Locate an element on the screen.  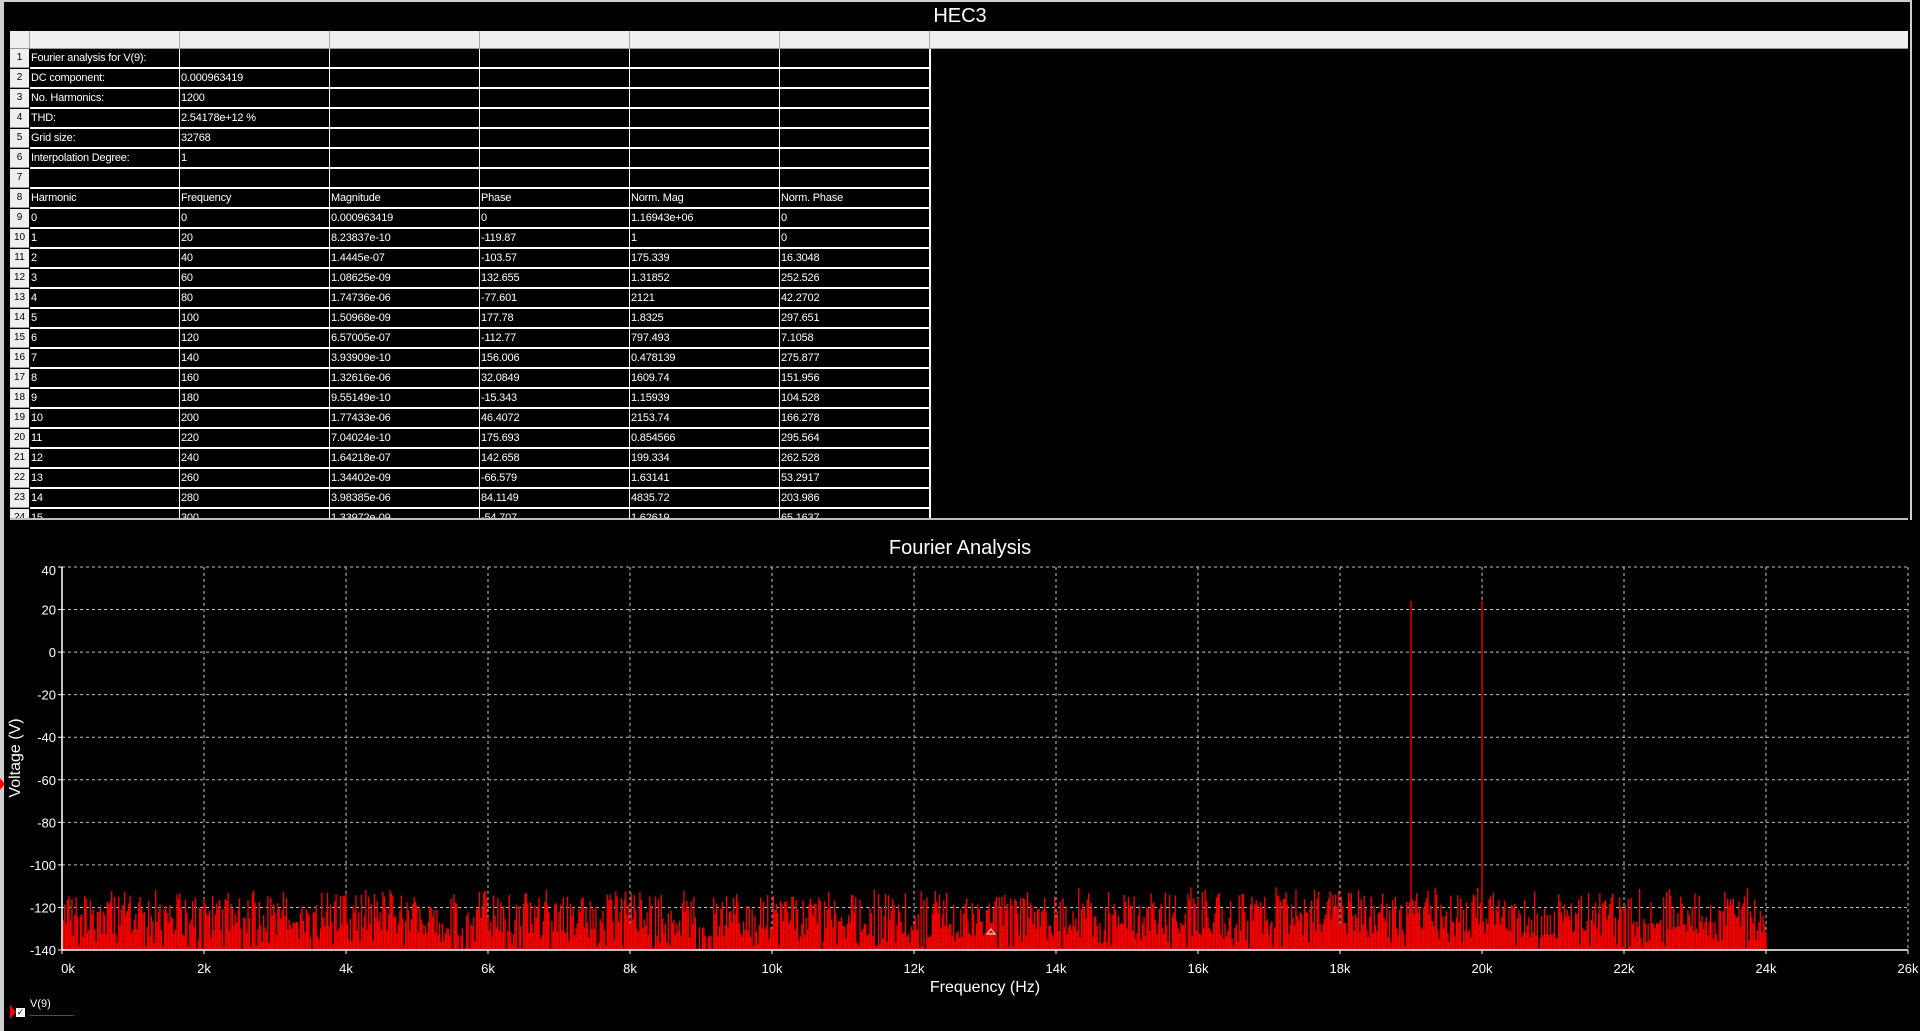
table-cell: Magnitude is located at coordinates (405, 199).